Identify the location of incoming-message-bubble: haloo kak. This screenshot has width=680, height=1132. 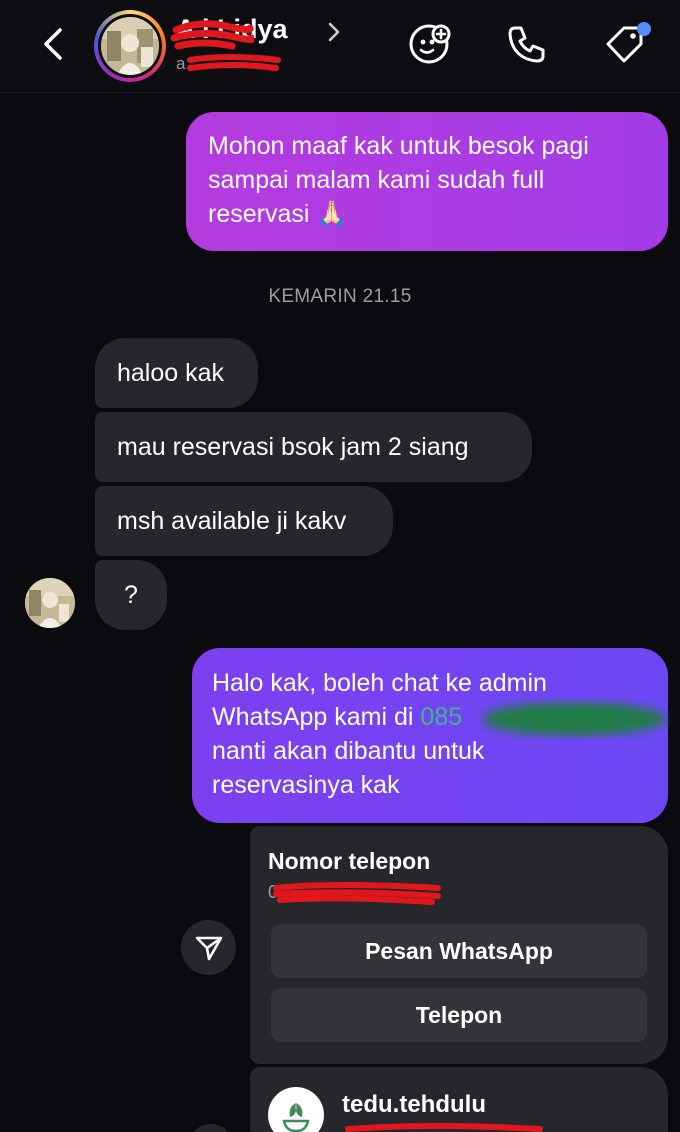
(176, 373).